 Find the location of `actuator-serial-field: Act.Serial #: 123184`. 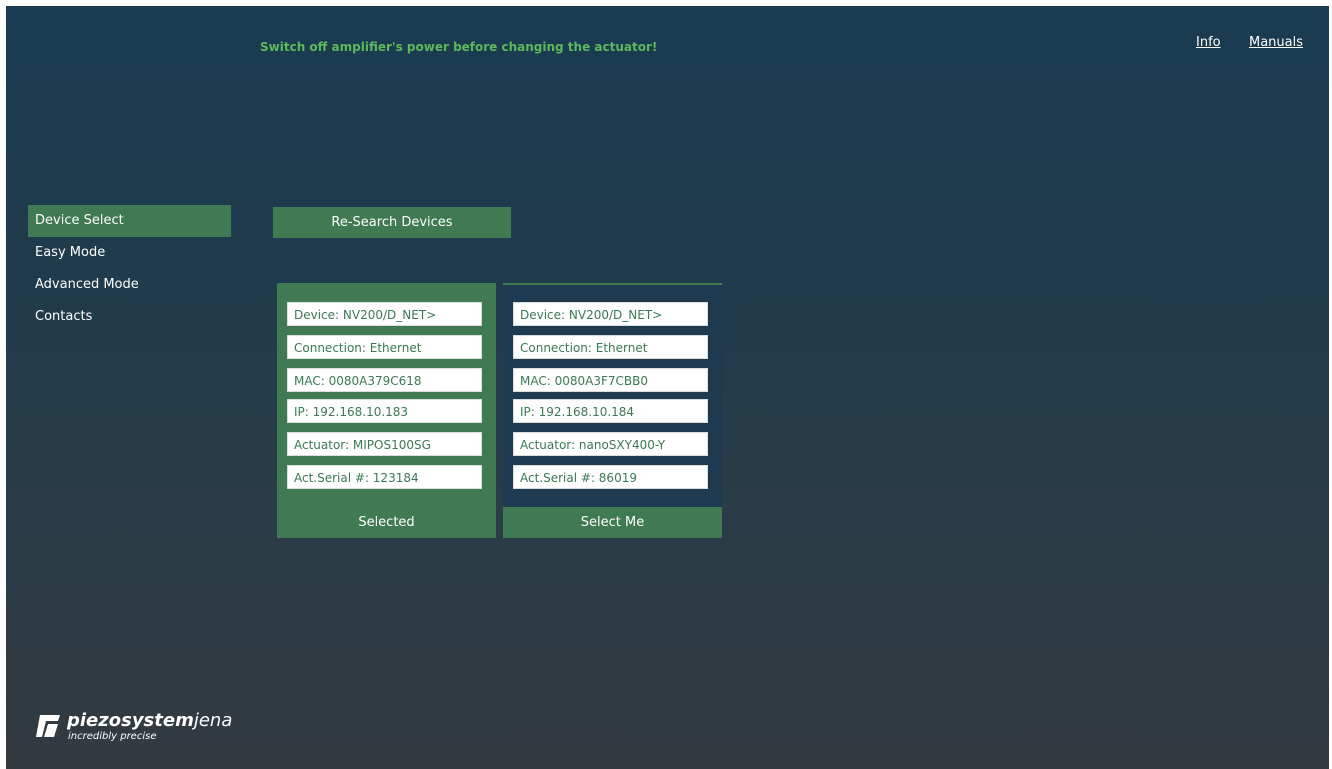

actuator-serial-field: Act.Serial #: 123184 is located at coordinates (384, 477).